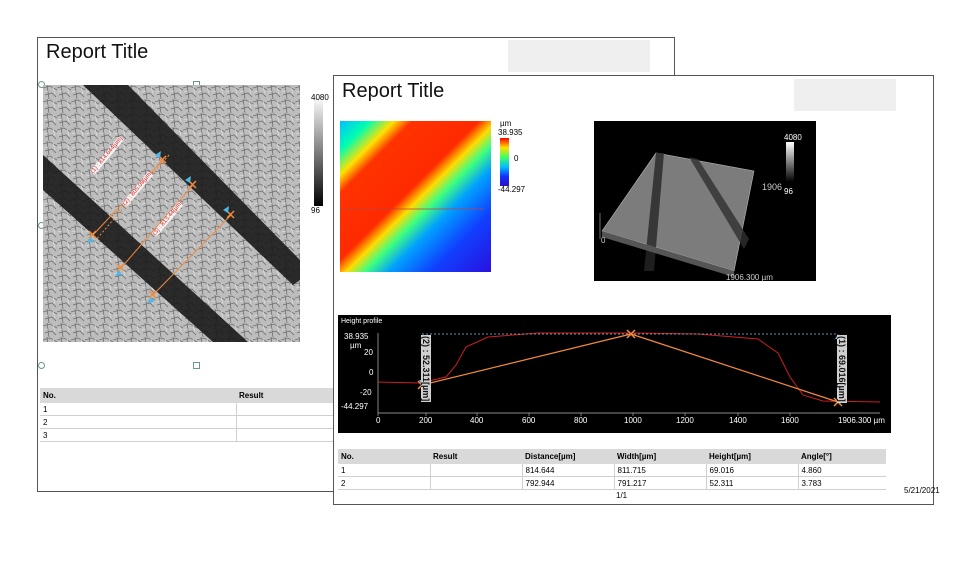  What do you see at coordinates (842, 456) in the screenshot?
I see `col-angle: Angle[°]` at bounding box center [842, 456].